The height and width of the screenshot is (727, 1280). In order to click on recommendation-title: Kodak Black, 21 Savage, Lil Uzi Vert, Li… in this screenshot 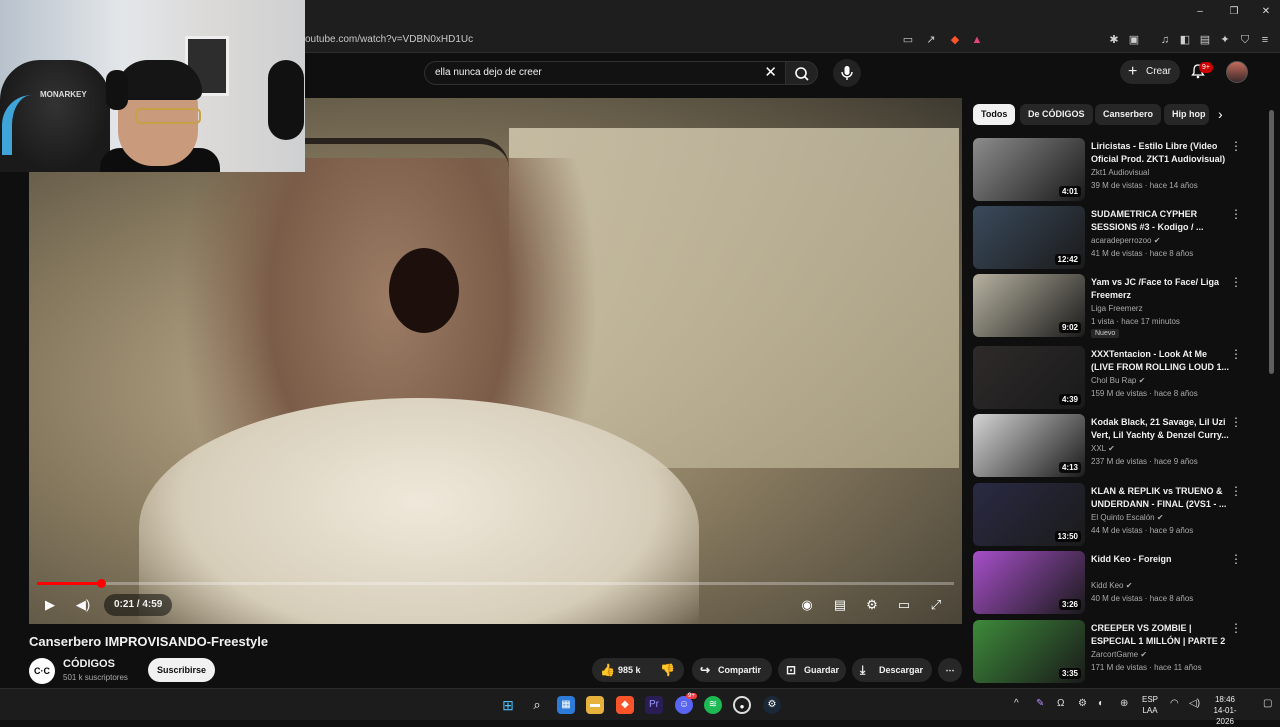, I will do `click(1160, 429)`.